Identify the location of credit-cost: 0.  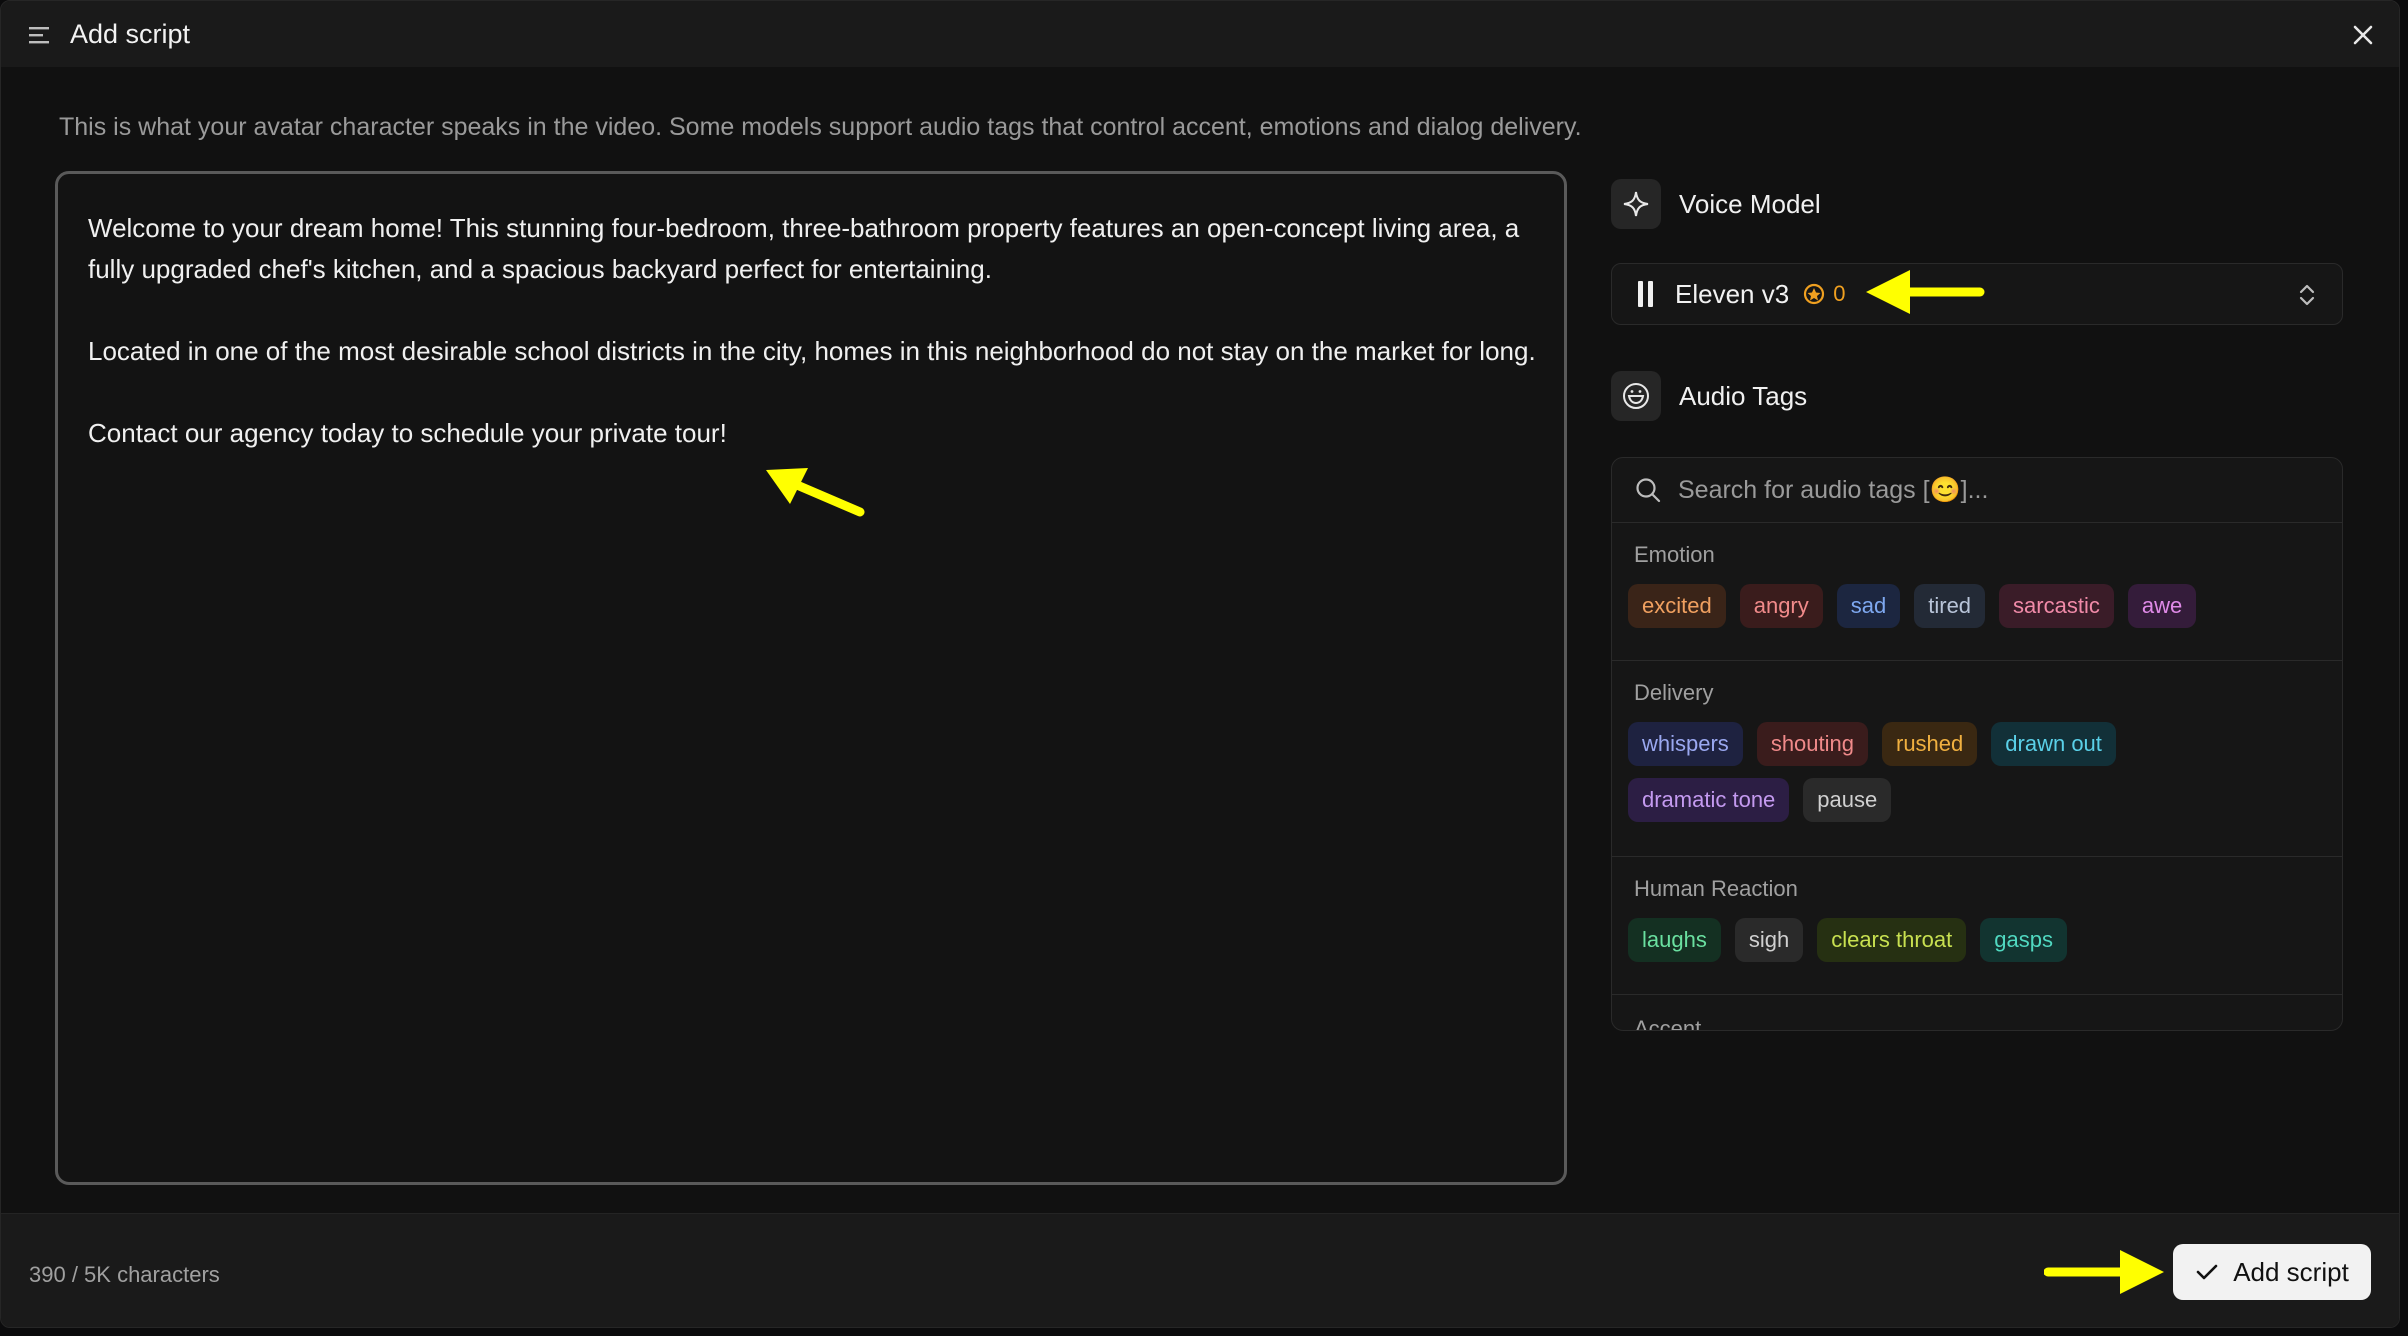
(1824, 294).